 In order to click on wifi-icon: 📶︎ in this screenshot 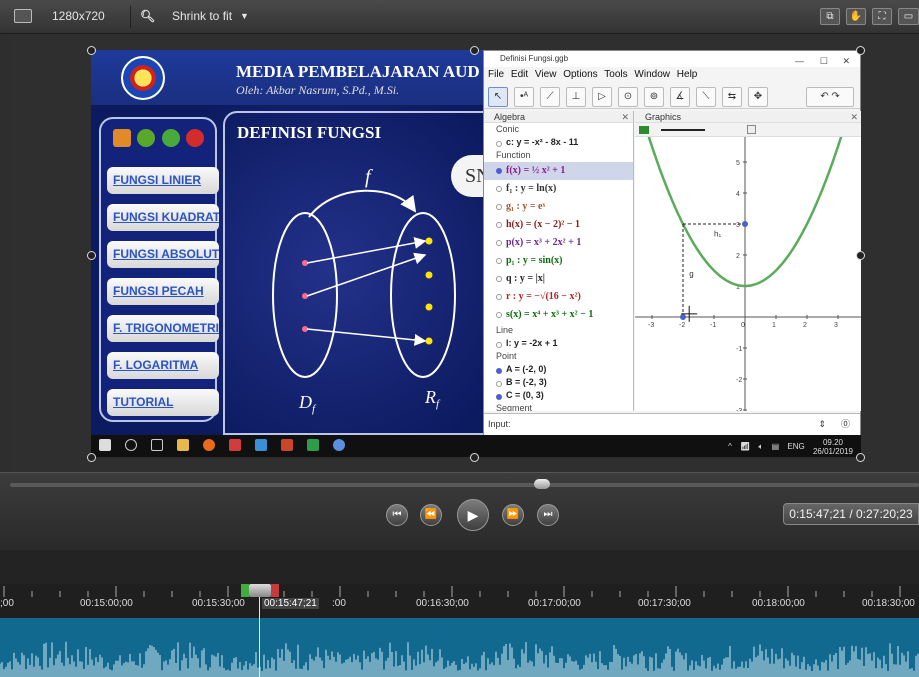, I will do `click(745, 446)`.